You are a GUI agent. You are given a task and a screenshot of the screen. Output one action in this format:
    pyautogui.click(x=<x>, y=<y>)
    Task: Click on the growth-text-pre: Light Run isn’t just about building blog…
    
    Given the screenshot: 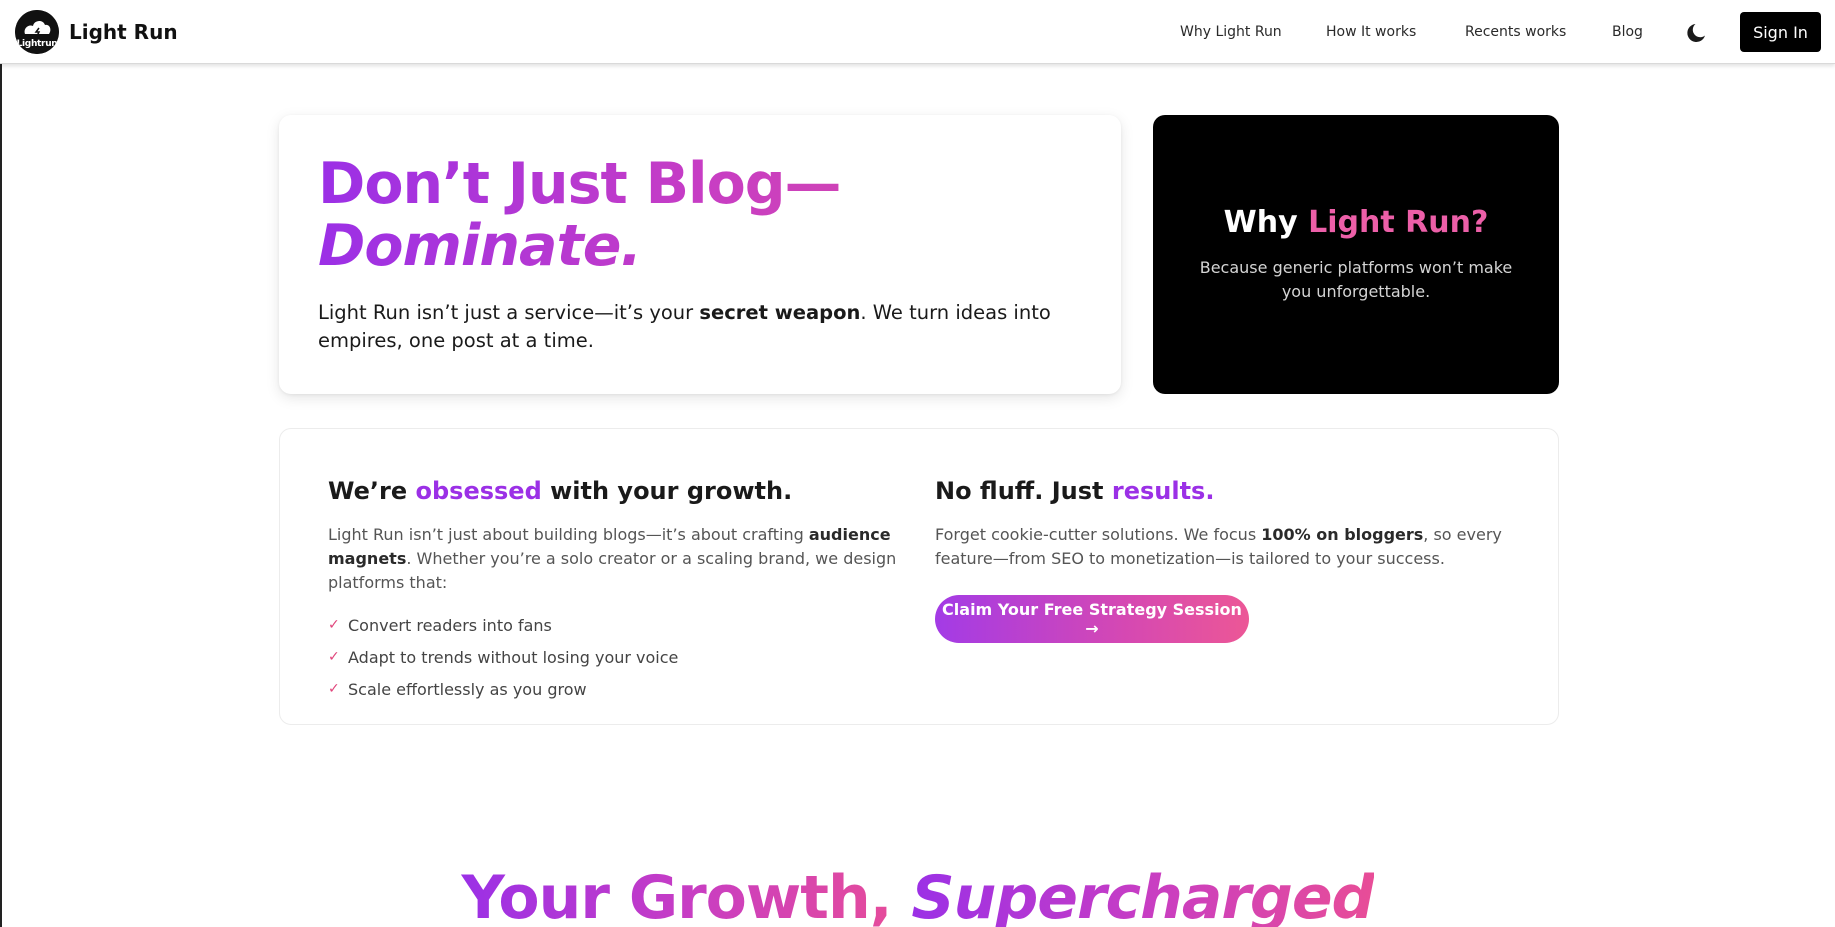 What is the action you would take?
    pyautogui.click(x=568, y=534)
    